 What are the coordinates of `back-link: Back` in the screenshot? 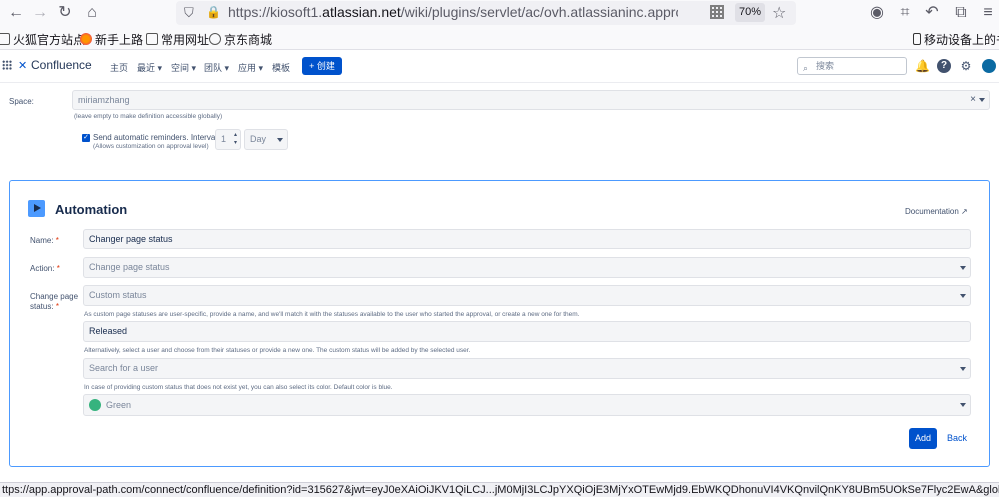 It's located at (957, 438).